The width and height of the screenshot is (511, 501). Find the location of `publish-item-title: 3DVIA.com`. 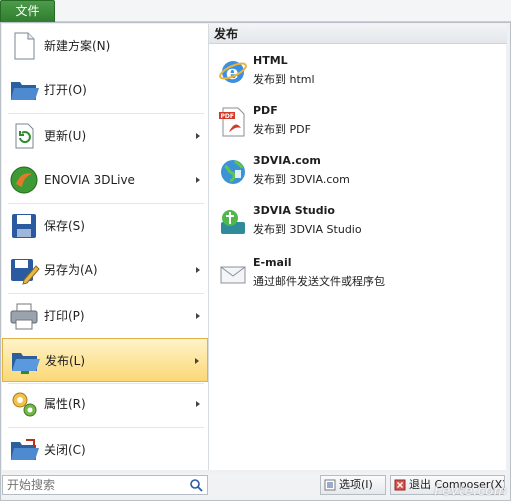

publish-item-title: 3DVIA.com is located at coordinates (287, 160).